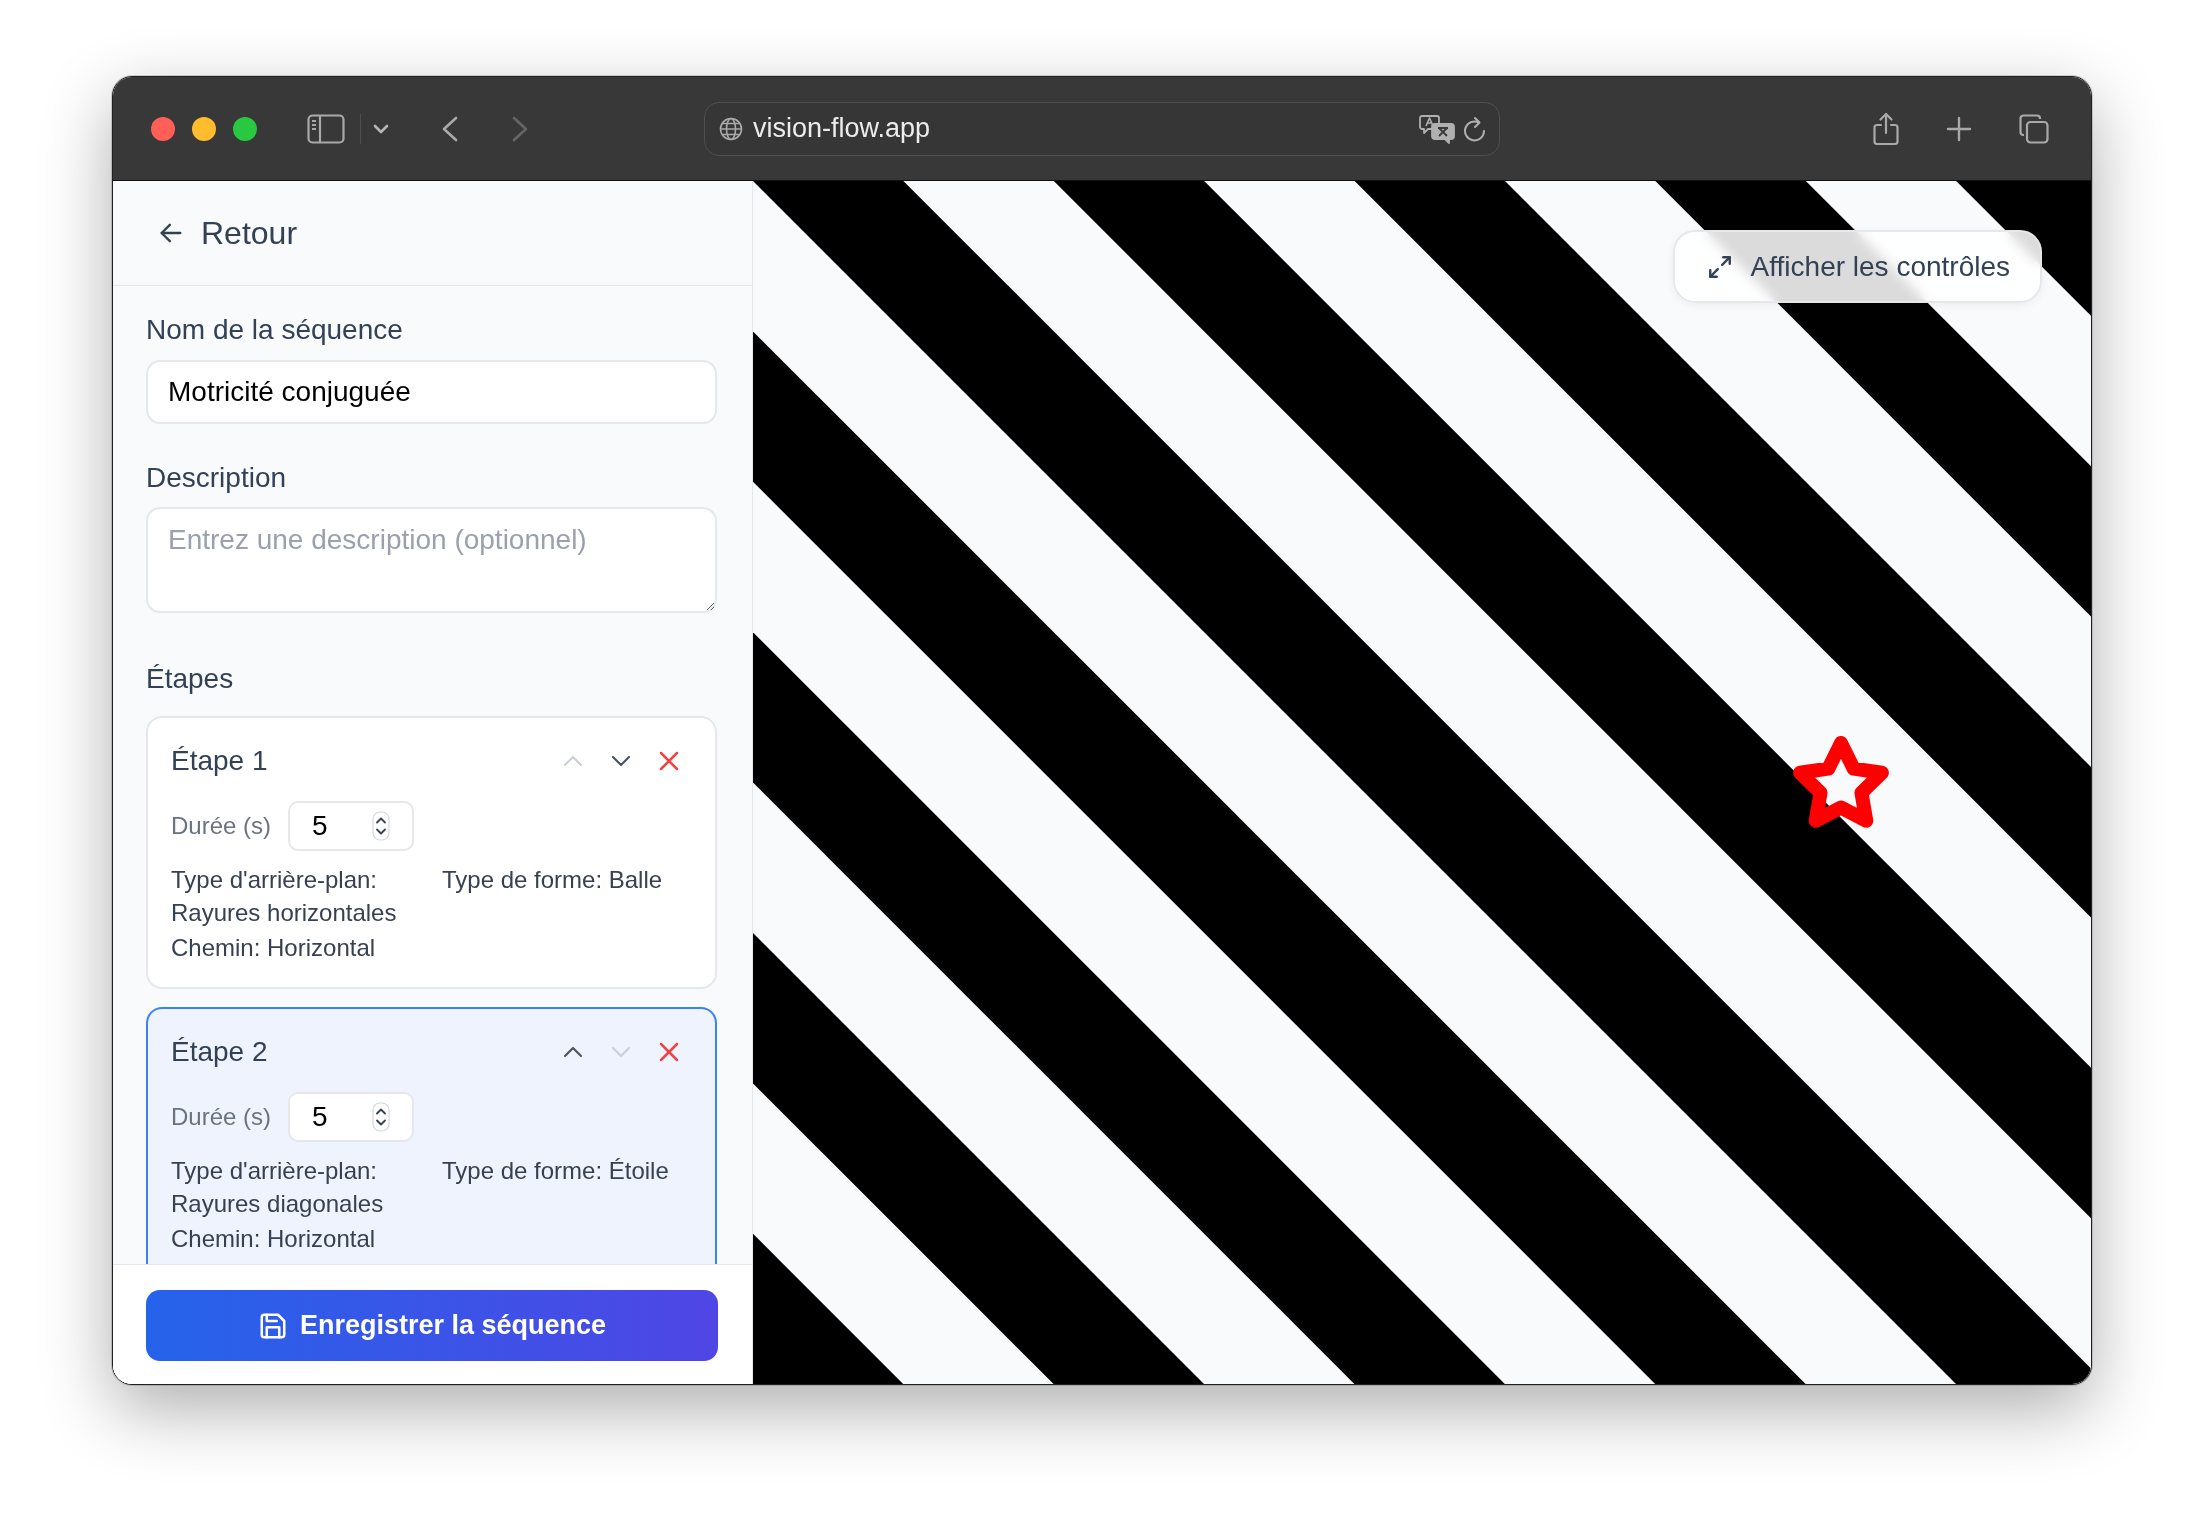  I want to click on sidebar-icon, so click(326, 128).